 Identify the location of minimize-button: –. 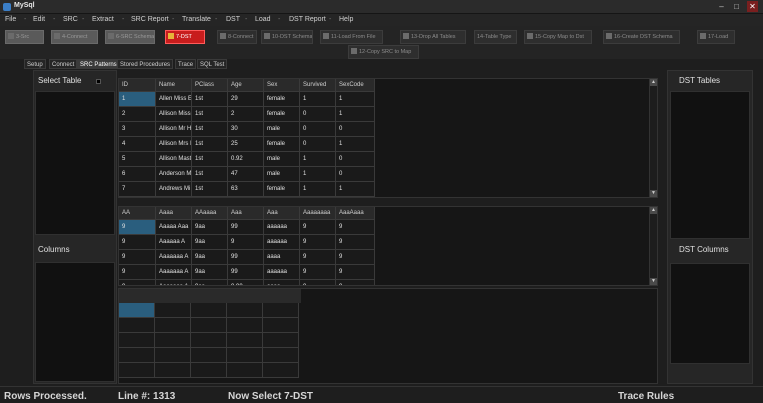
(721, 6).